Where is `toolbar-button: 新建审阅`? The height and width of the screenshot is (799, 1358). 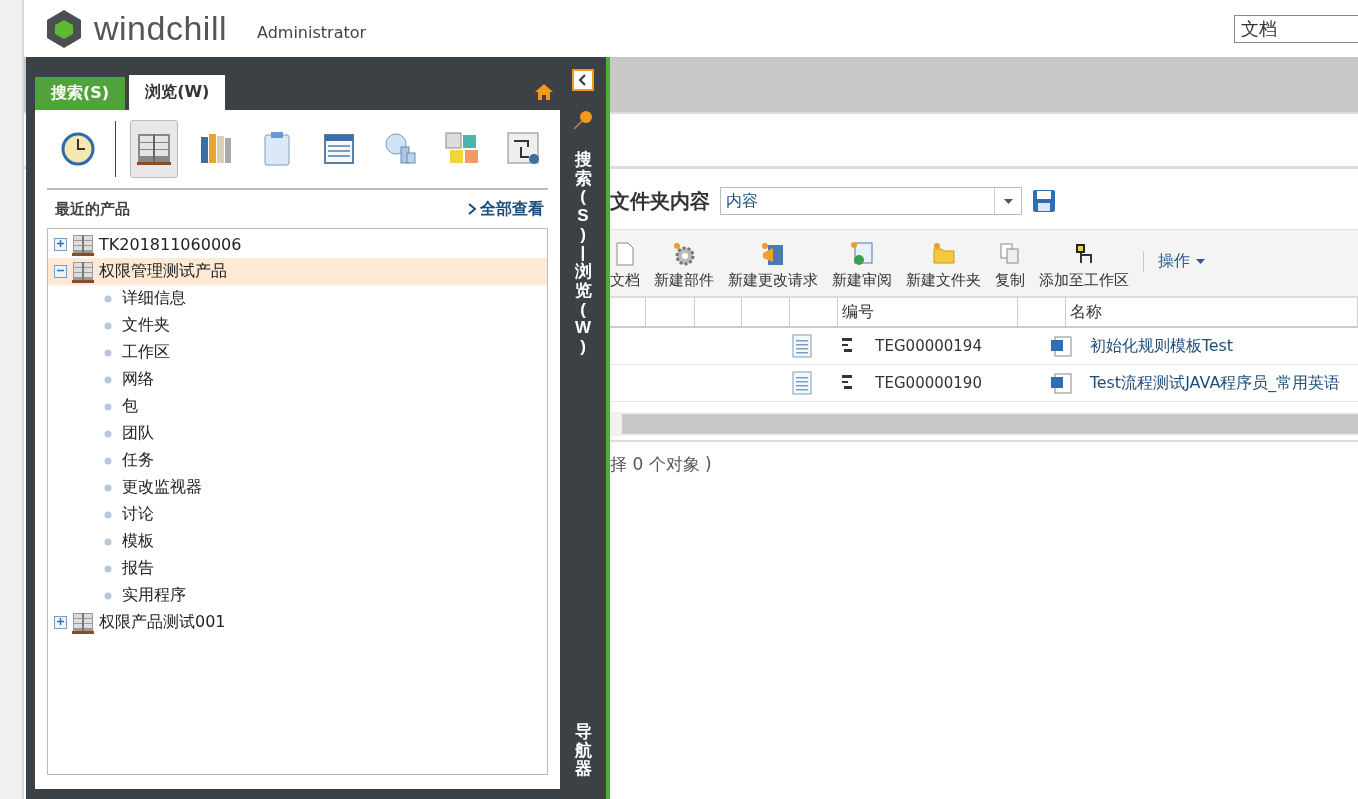
toolbar-button: 新建审阅 is located at coordinates (862, 265).